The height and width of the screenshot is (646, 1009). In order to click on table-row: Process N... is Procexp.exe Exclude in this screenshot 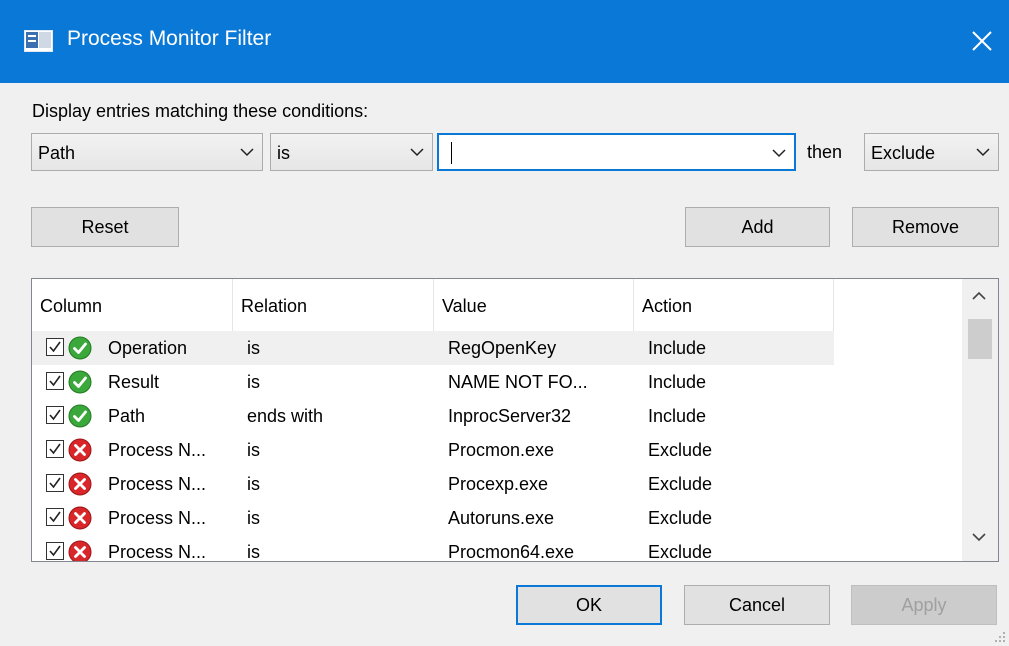, I will do `click(497, 484)`.